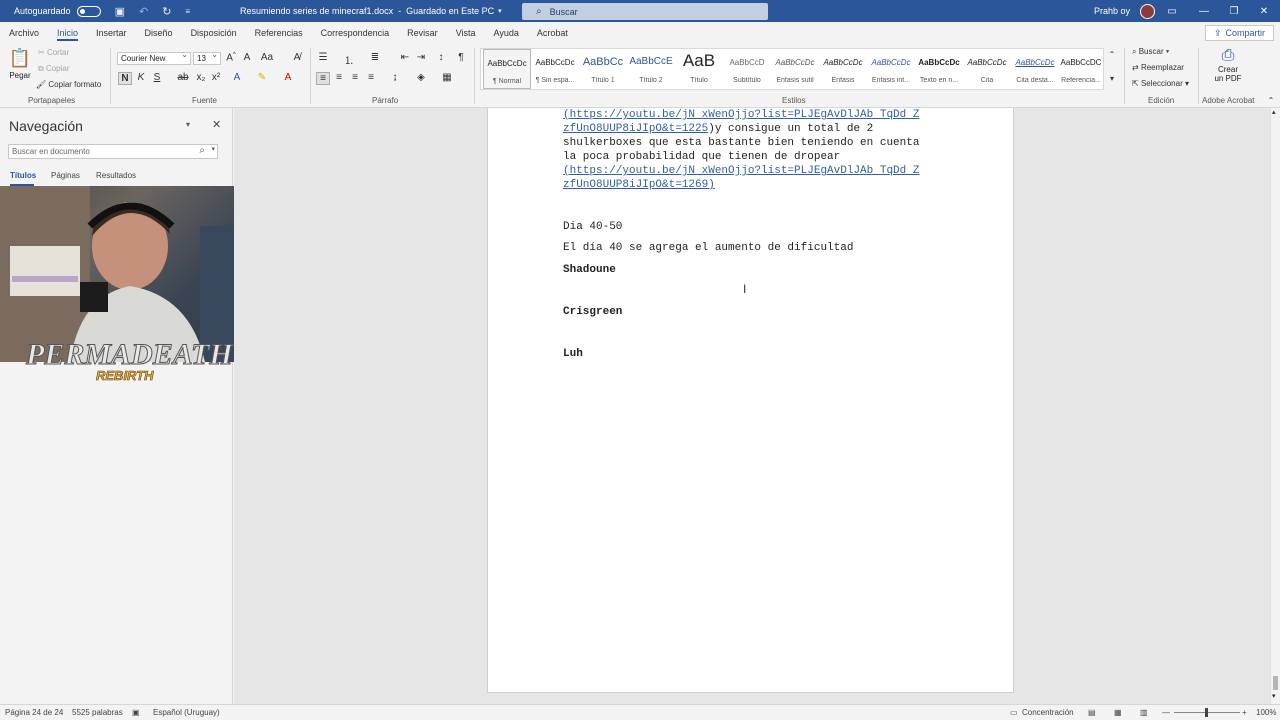 This screenshot has height=720, width=1280. I want to click on style-quote: AaBbCcDc Cita, so click(987, 69).